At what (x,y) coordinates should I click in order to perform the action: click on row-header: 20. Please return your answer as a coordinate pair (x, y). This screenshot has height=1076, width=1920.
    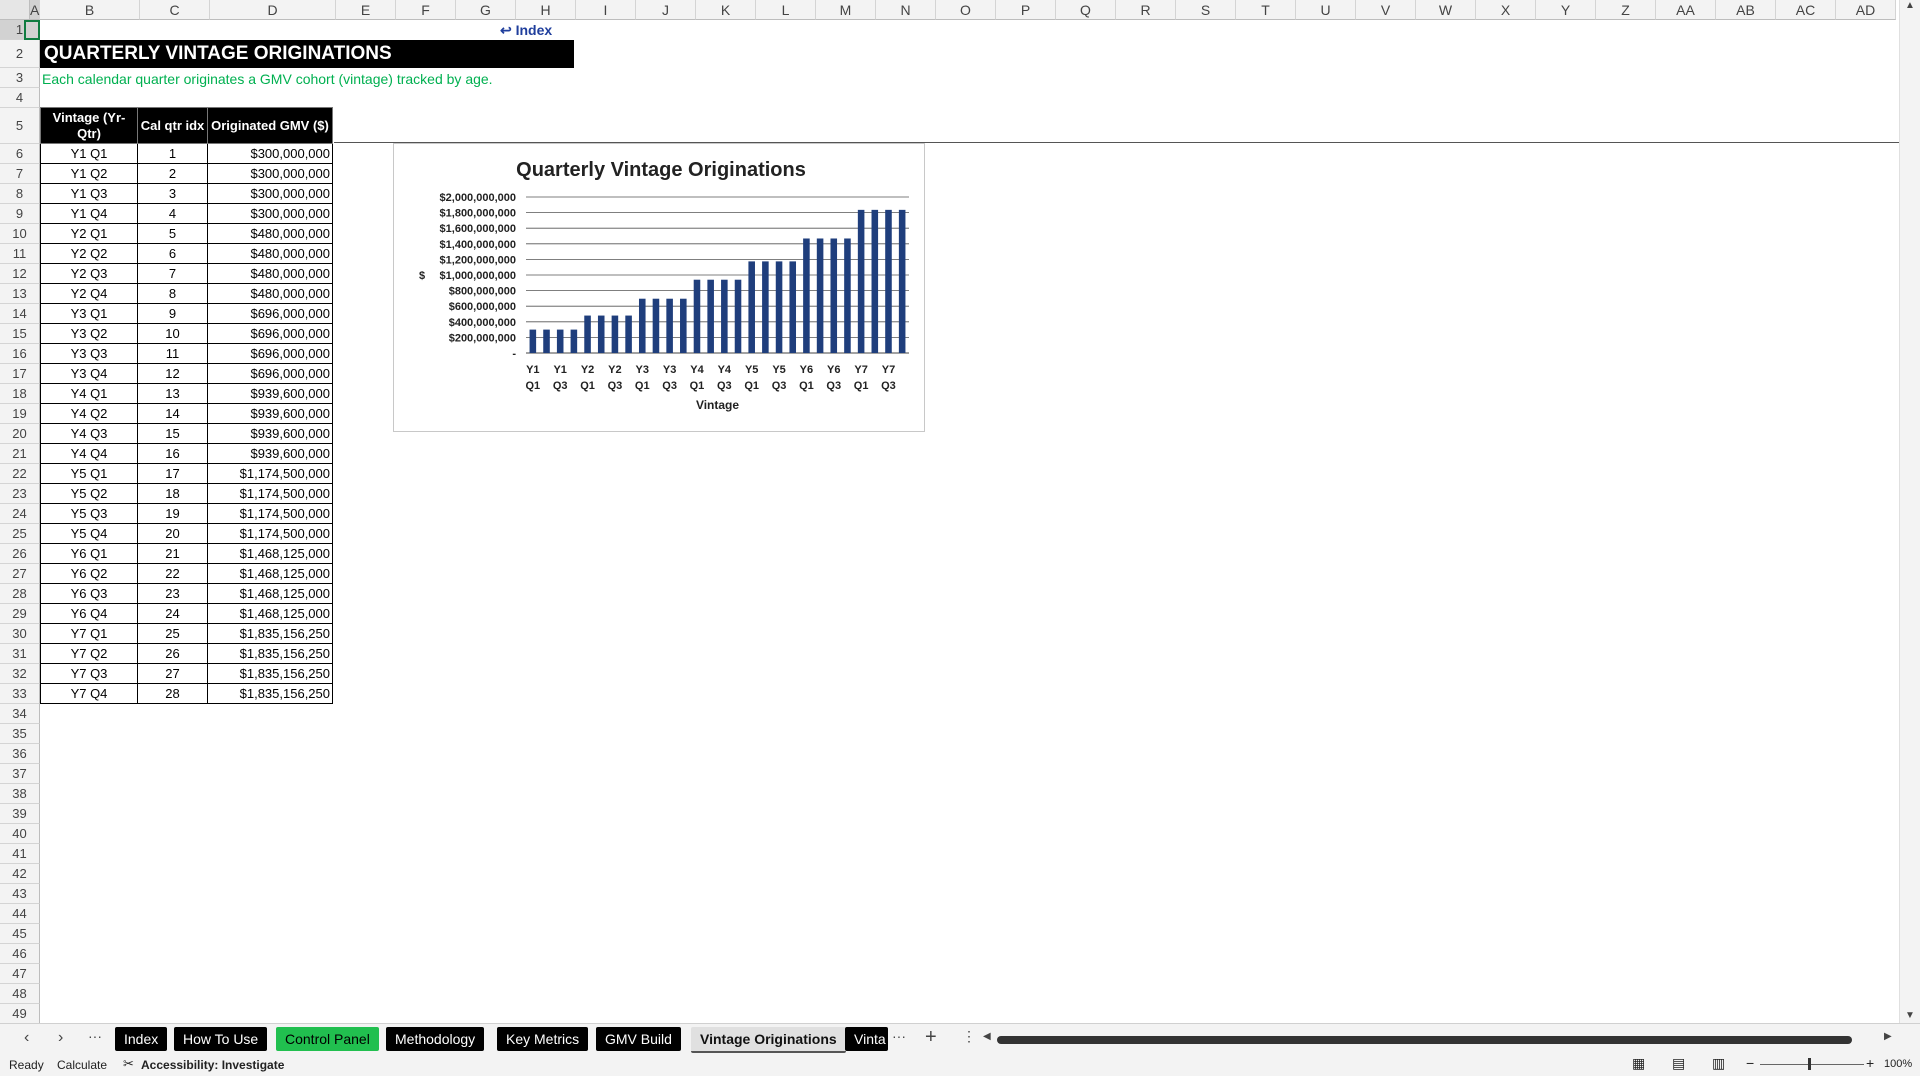
    Looking at the image, I should click on (20, 434).